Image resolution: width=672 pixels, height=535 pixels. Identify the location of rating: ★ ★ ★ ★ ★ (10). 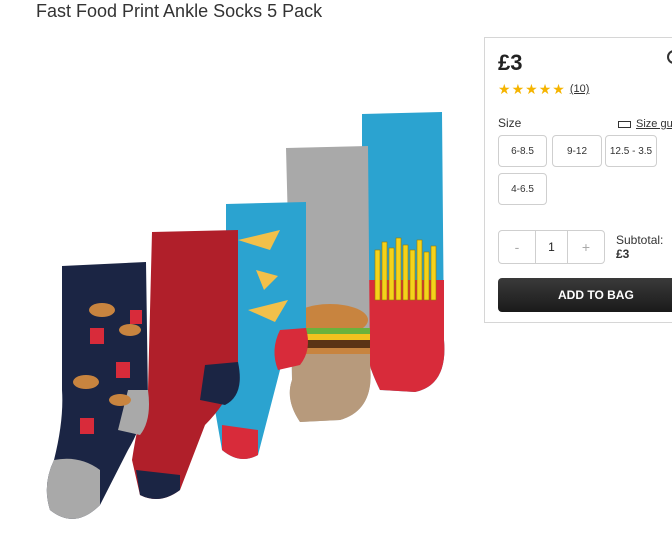
(543, 89).